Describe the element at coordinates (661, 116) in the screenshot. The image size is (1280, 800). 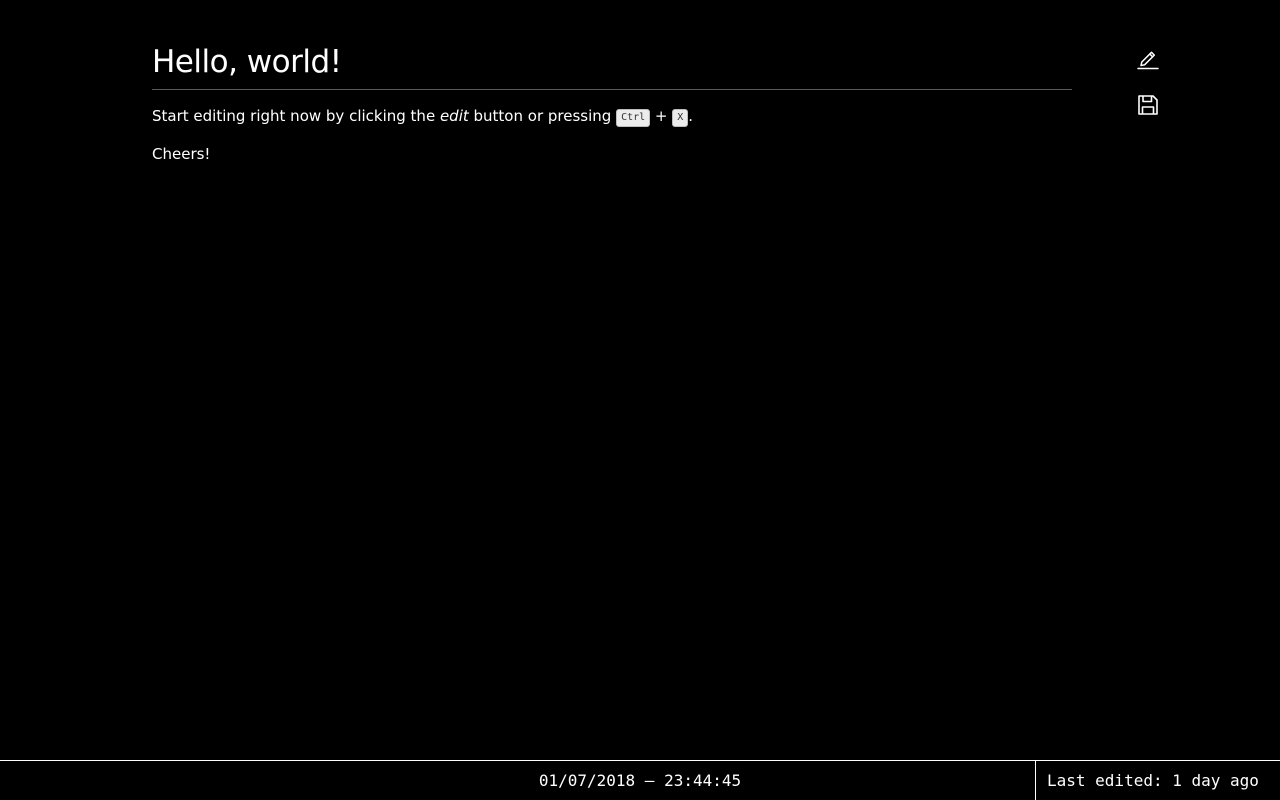
I see `plus-sign: +` at that location.